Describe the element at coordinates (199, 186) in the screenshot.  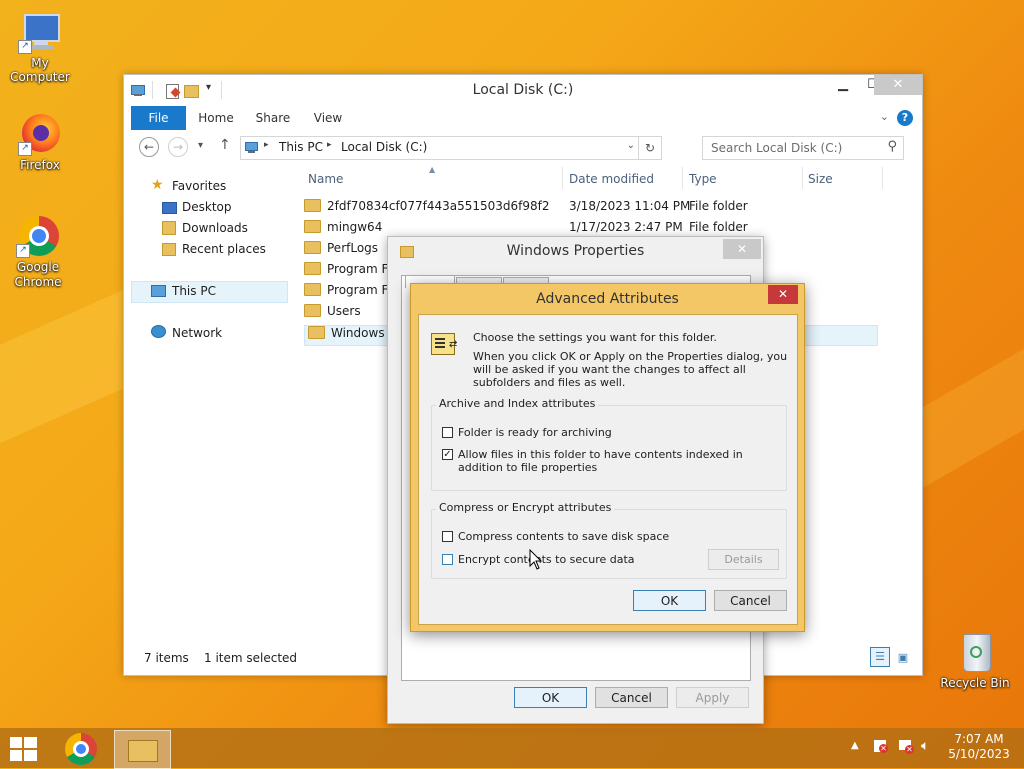
I see `nav-favorites: Favorites` at that location.